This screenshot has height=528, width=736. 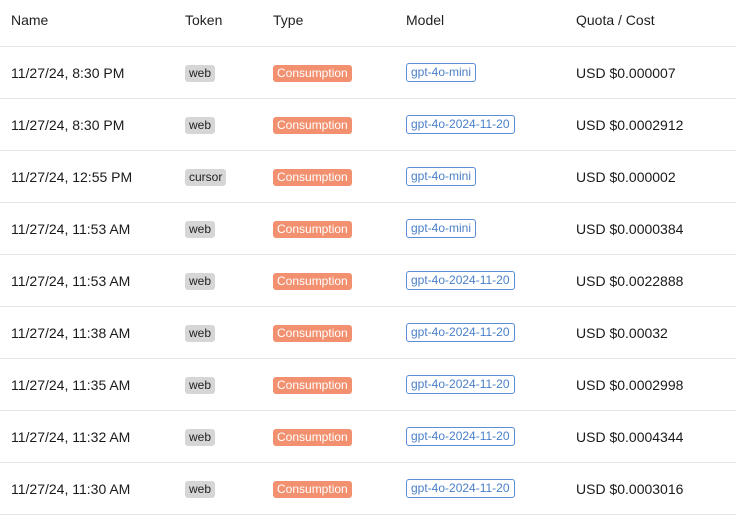 What do you see at coordinates (626, 72) in the screenshot?
I see `row-cost: USD $0.000007` at bounding box center [626, 72].